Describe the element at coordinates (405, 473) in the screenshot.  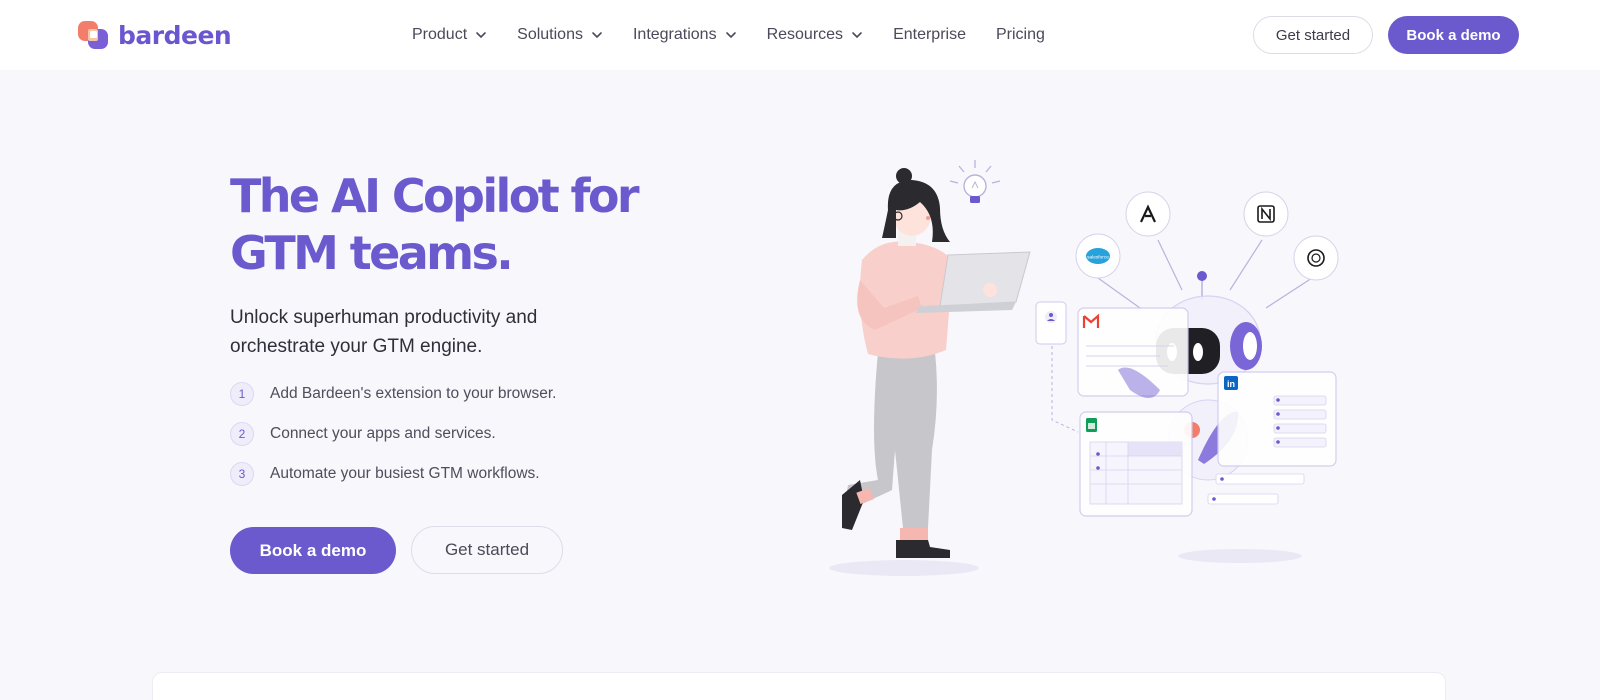
I see `step-text: Automate your busiest GTM workflows.` at that location.